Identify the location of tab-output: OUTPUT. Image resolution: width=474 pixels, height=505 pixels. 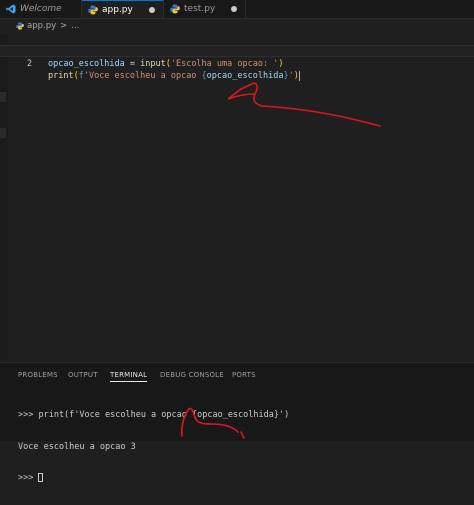
(83, 375).